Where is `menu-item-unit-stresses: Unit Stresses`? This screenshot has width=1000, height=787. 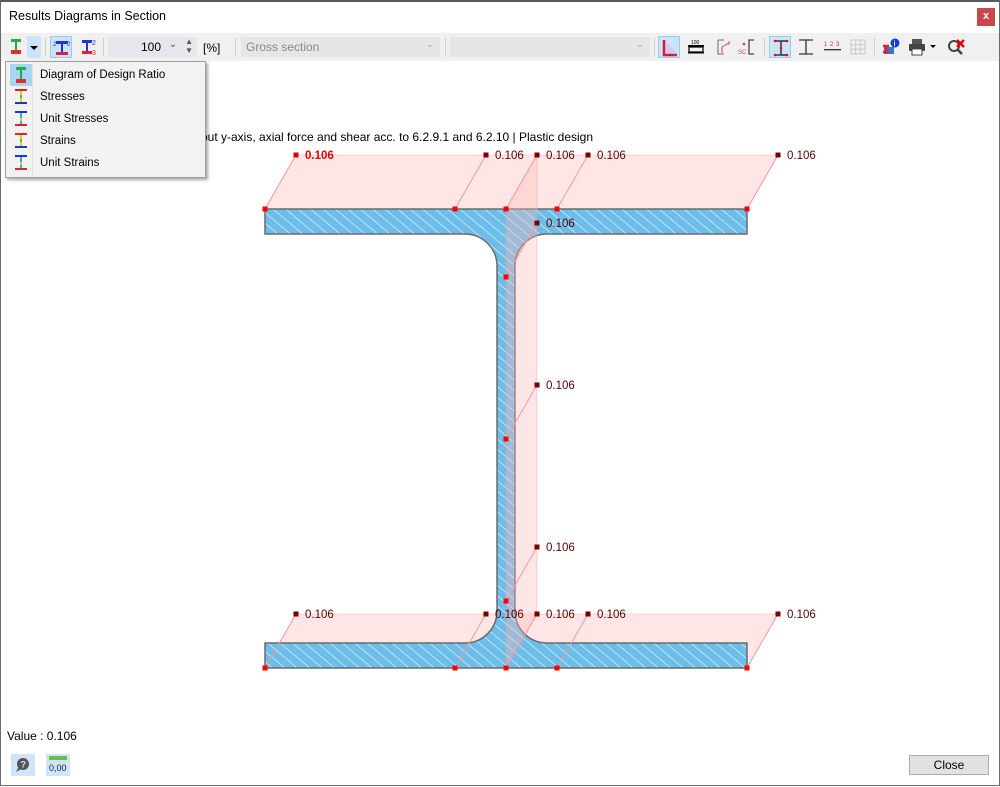
menu-item-unit-stresses: Unit Stresses is located at coordinates (105, 119).